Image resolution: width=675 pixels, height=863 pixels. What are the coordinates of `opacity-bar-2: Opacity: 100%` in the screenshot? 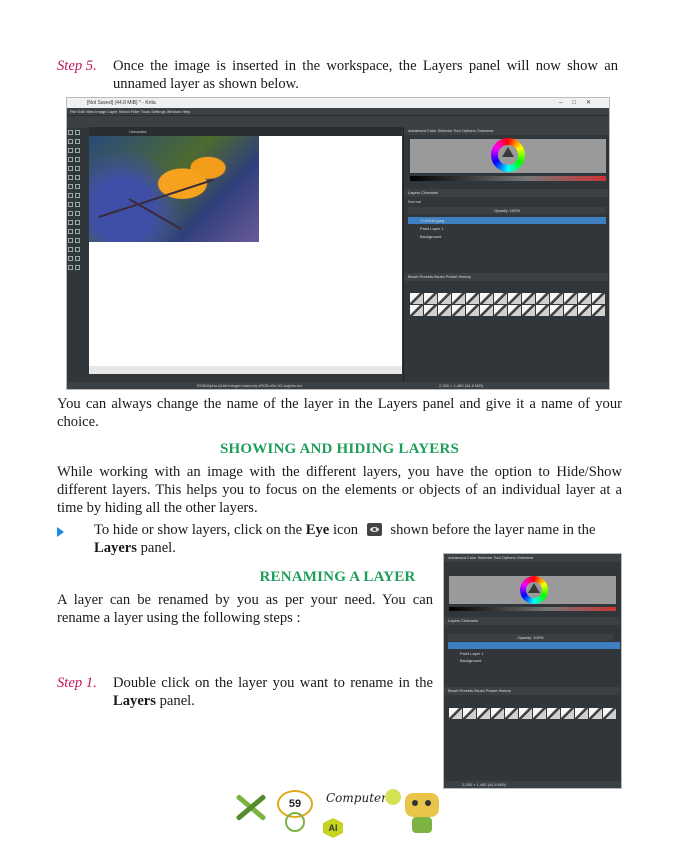 It's located at (530, 637).